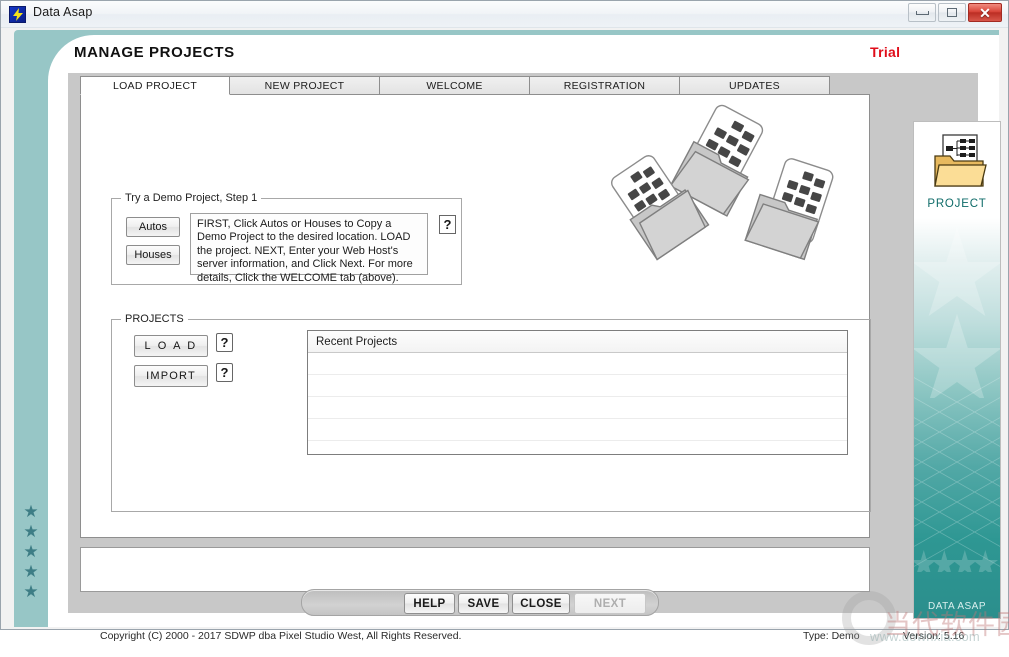 Image resolution: width=1009 pixels, height=657 pixels. I want to click on demo-group-legend: Try a Demo Project, Step 1, so click(191, 198).